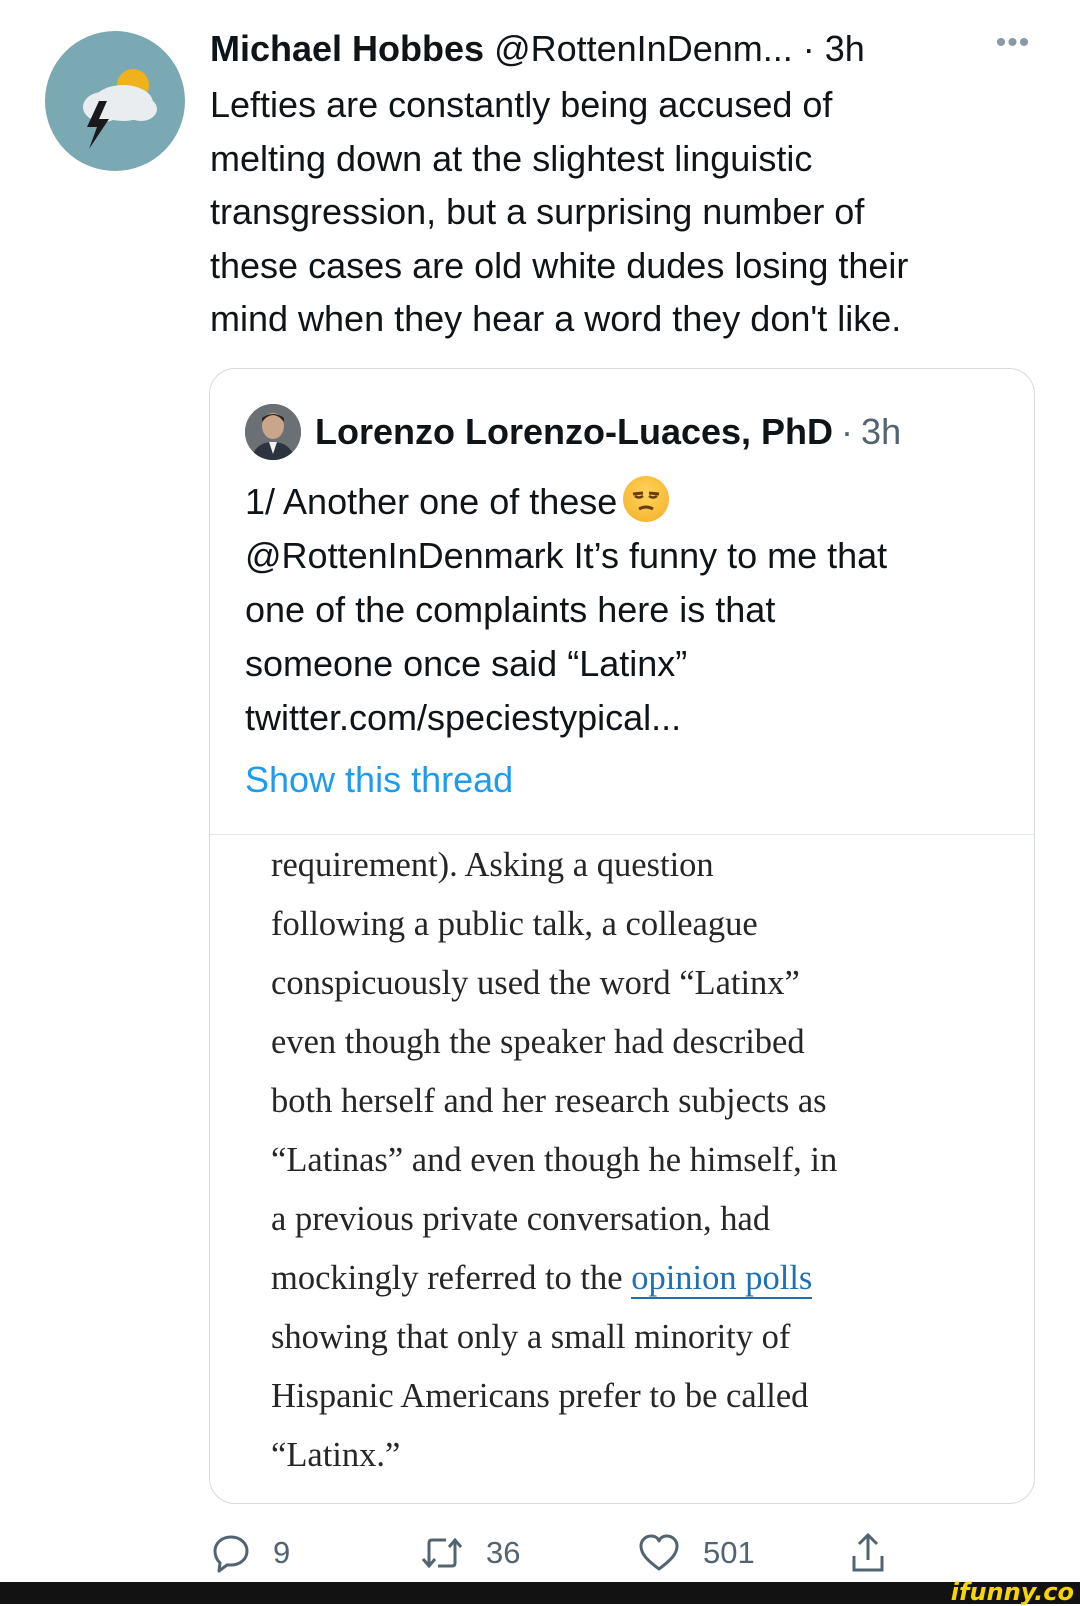 Image resolution: width=1080 pixels, height=1606 pixels. I want to click on share-button, so click(879, 1553).